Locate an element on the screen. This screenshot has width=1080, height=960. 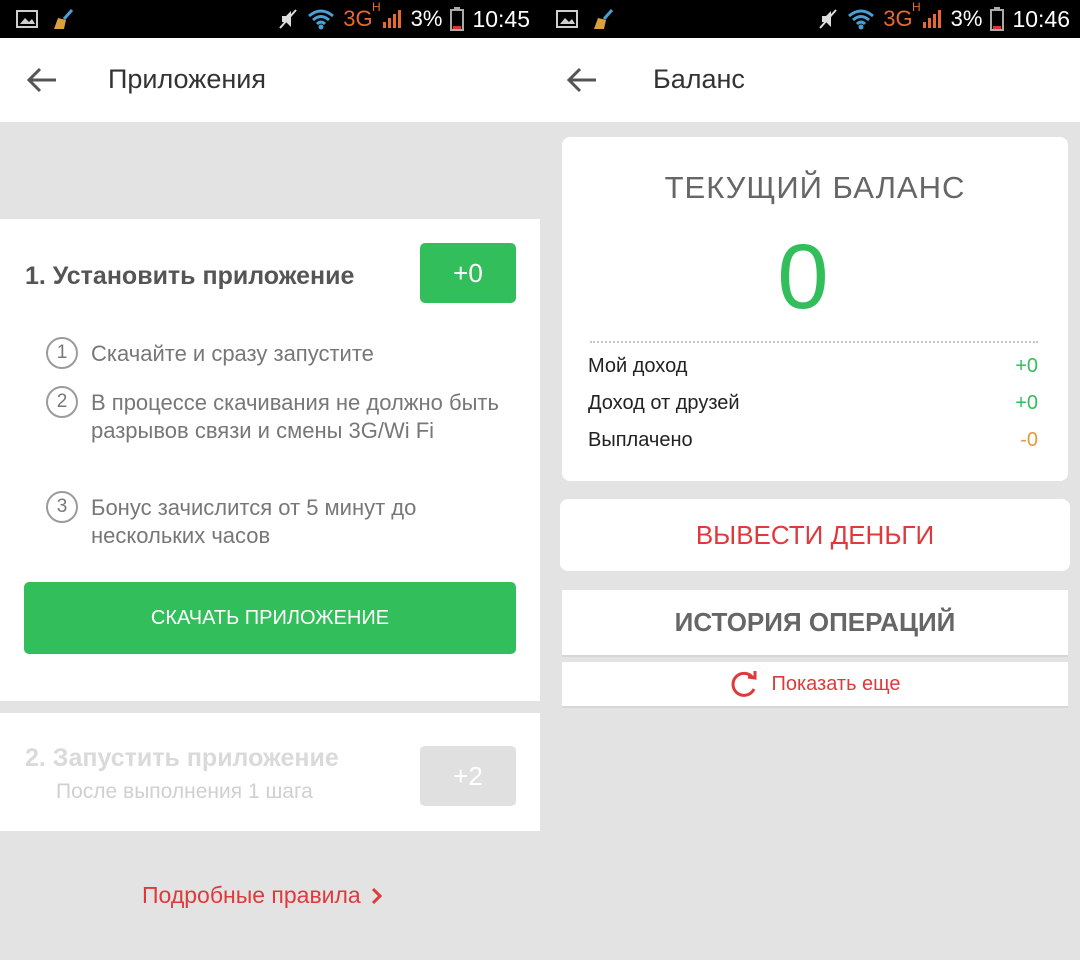
clock: 10:46 is located at coordinates (1041, 18).